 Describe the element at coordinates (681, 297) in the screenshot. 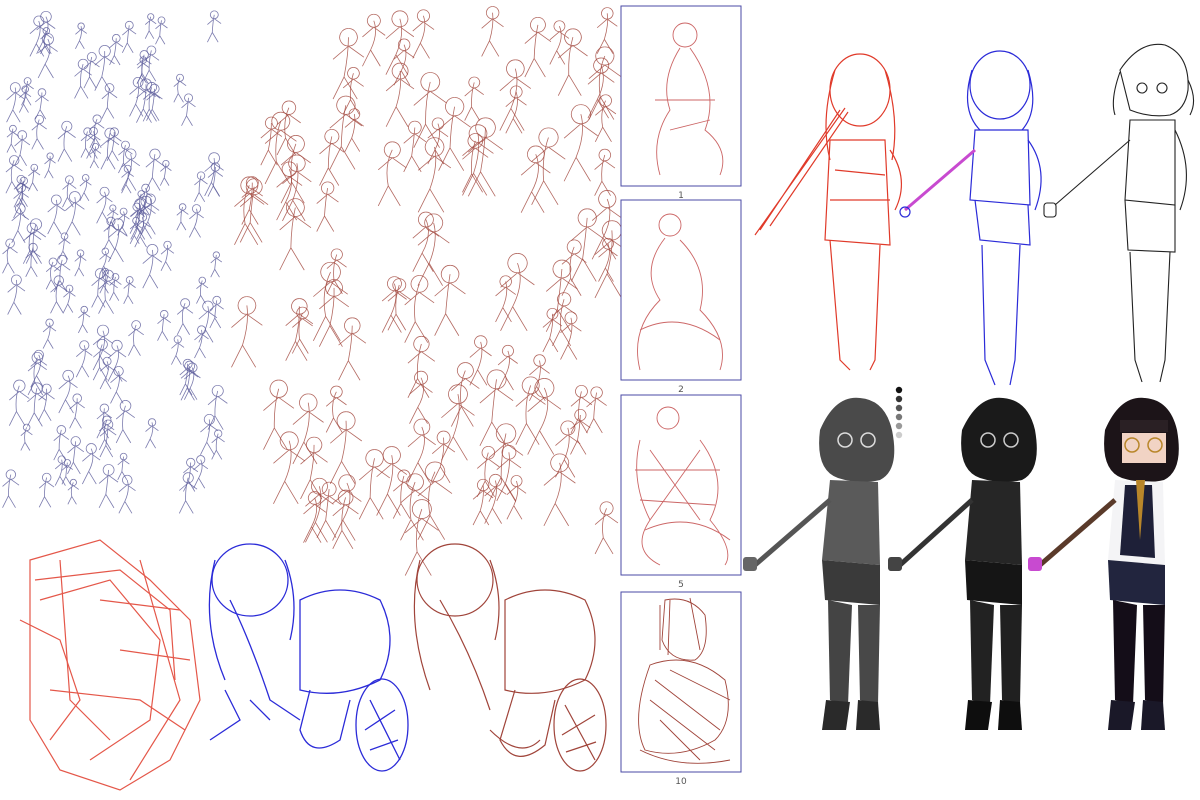

I see `frame-2: 2` at that location.